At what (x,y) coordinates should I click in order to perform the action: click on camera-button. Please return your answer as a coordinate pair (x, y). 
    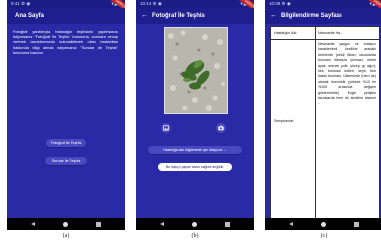
    Looking at the image, I should click on (221, 128).